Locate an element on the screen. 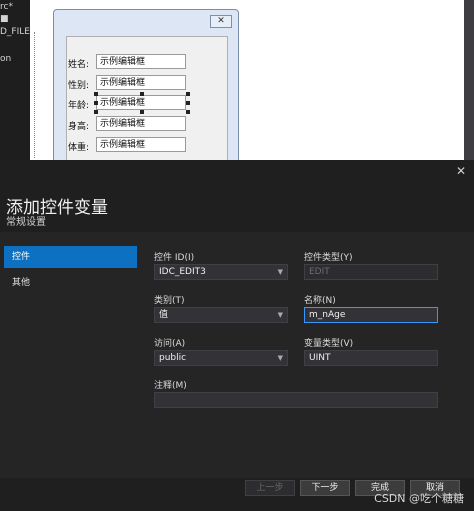  nav-item-control: 控件 is located at coordinates (70, 257).